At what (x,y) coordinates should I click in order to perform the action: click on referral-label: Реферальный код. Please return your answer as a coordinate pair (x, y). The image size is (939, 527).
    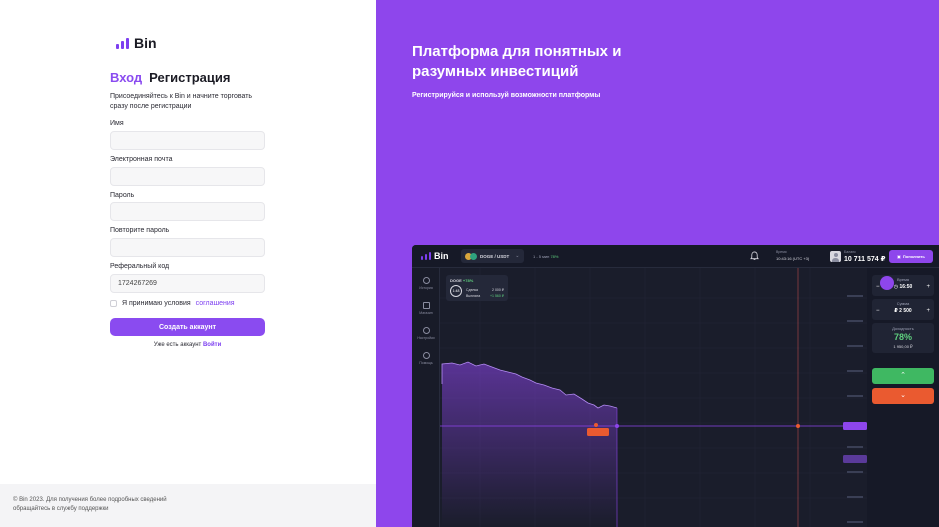
    Looking at the image, I should click on (140, 266).